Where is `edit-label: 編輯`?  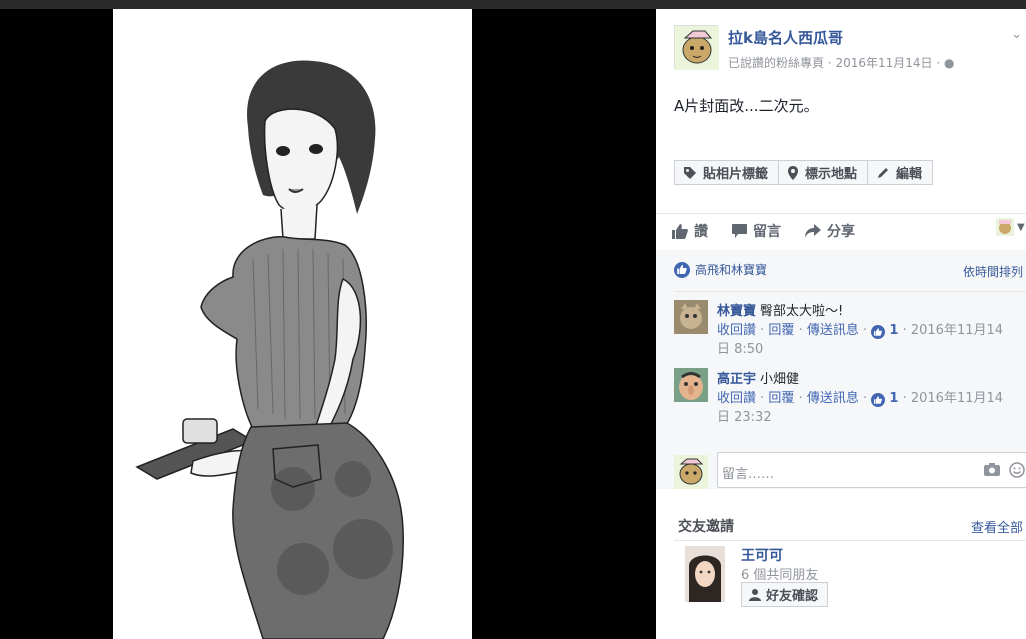
edit-label: 編輯 is located at coordinates (909, 174).